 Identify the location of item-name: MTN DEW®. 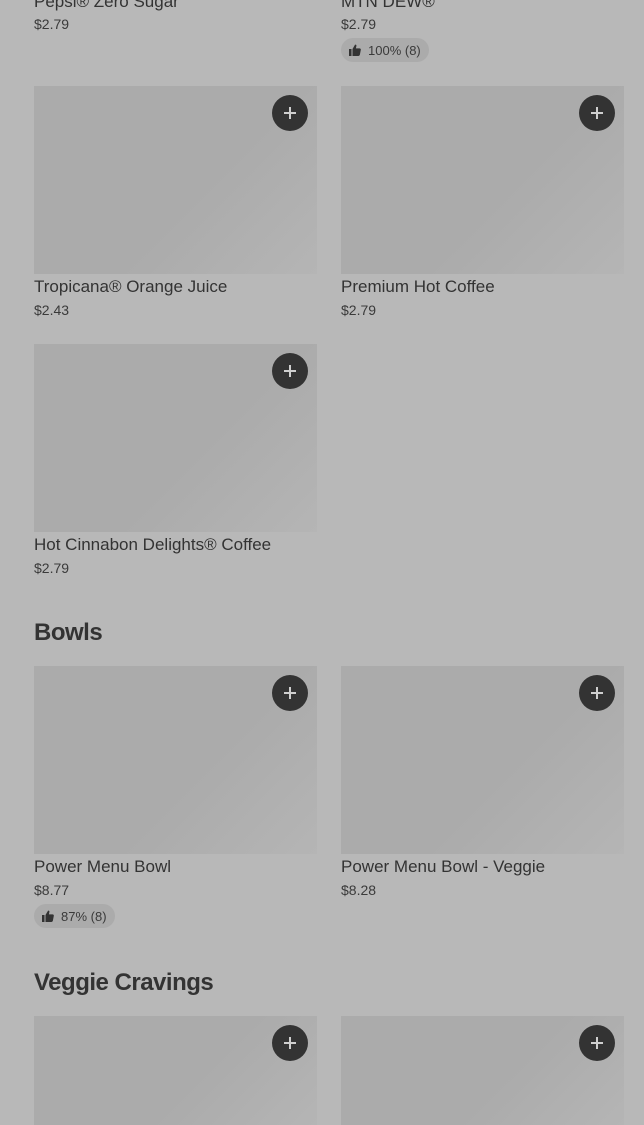
(388, 5).